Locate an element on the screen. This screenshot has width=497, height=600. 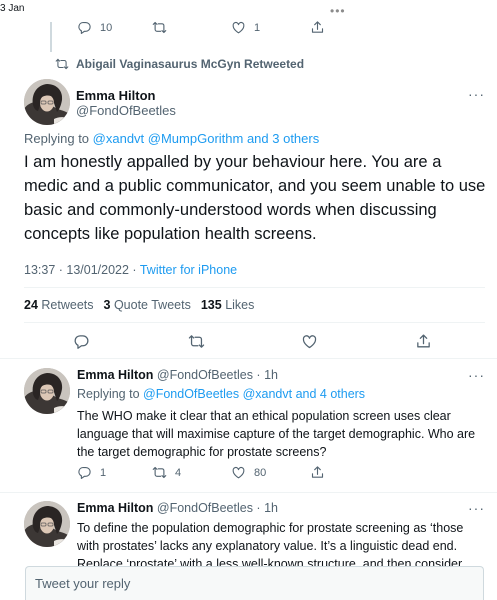
likes-count: 135 is located at coordinates (211, 305).